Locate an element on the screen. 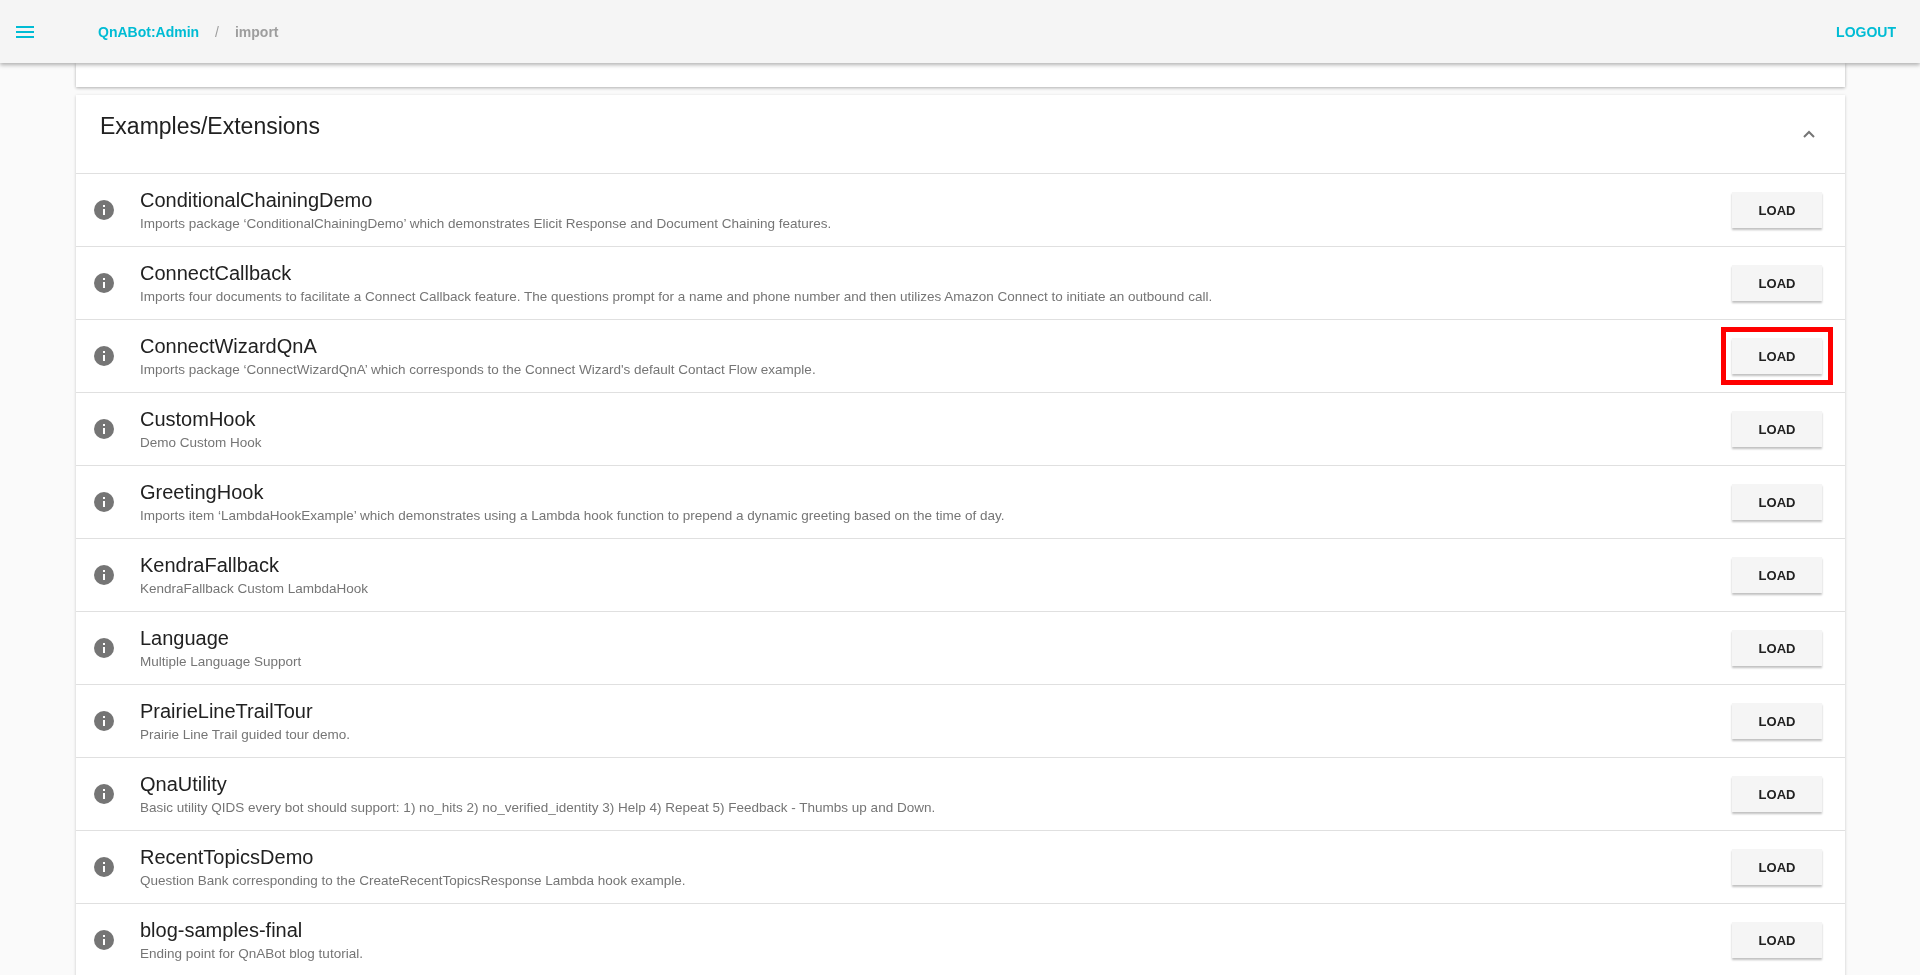 The width and height of the screenshot is (1920, 975). panel-title: Examples/Extensions is located at coordinates (210, 126).